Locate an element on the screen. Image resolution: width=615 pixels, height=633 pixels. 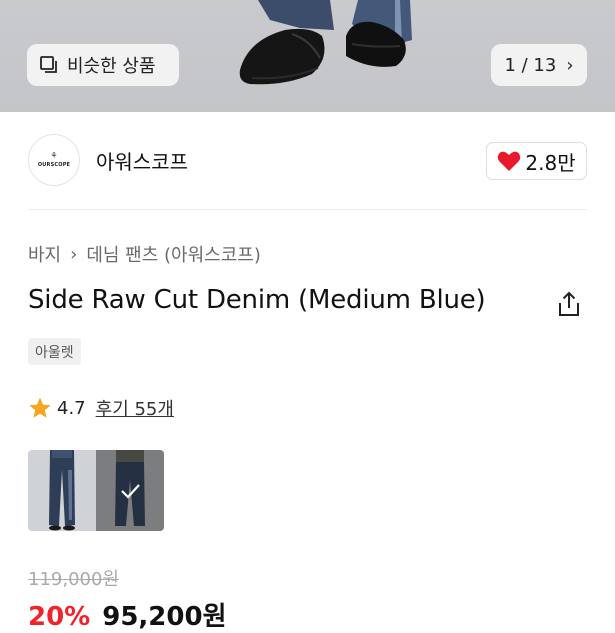
color-option-thumbnail-2-selected is located at coordinates (130, 490).